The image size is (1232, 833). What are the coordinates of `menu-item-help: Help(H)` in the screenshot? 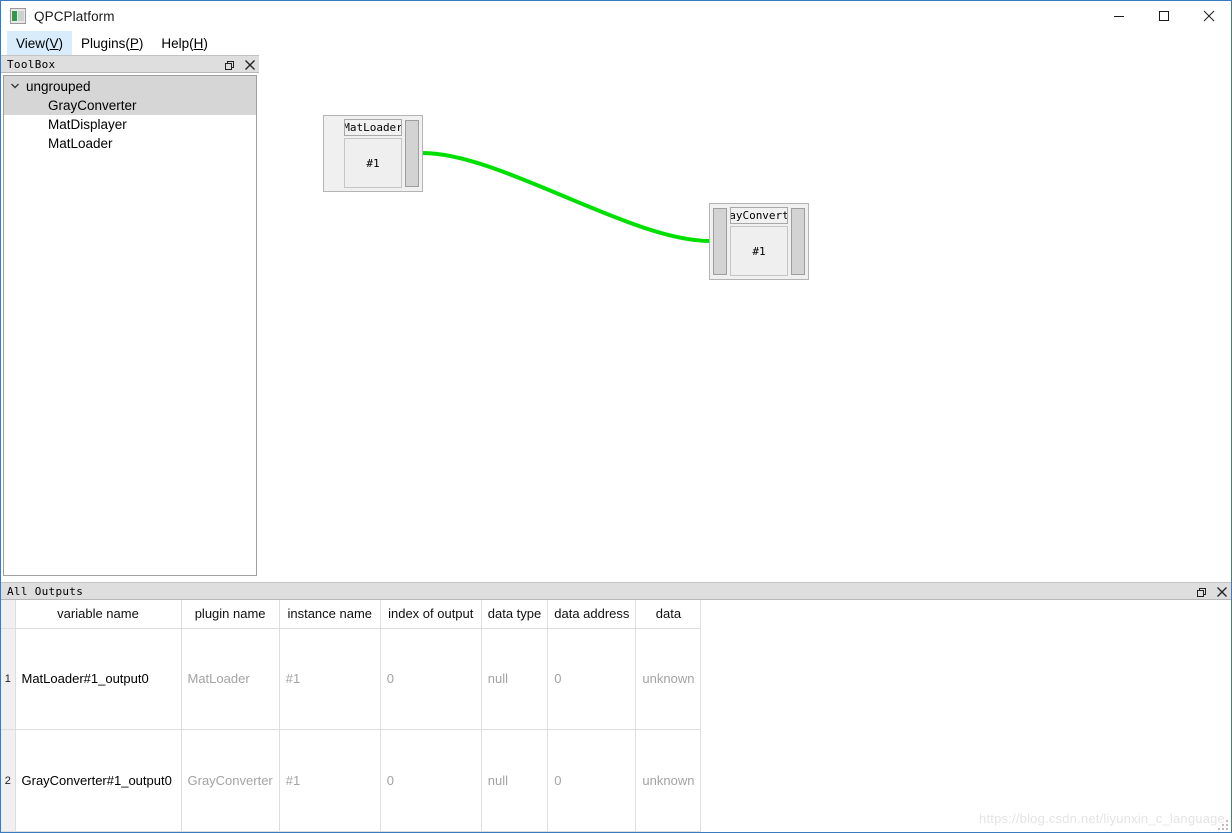 It's located at (184, 43).